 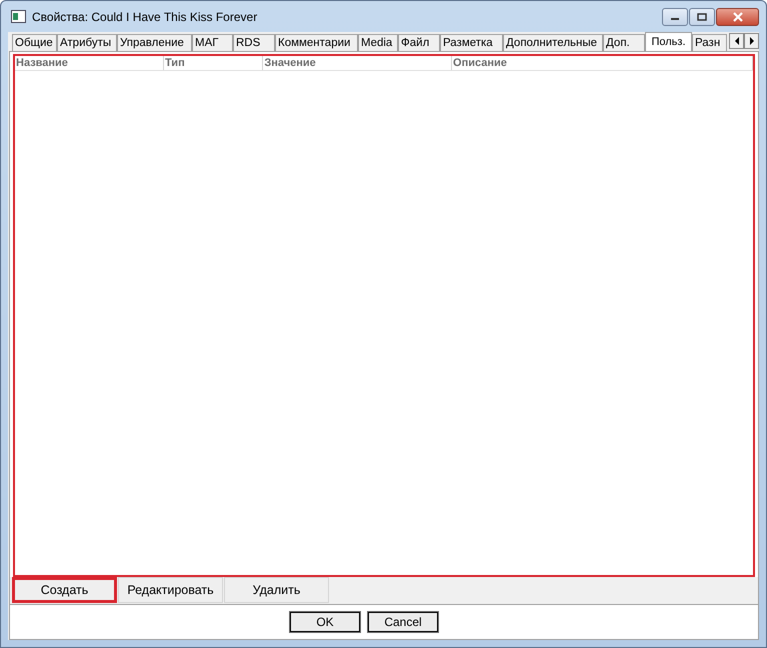 I want to click on dialog-button: OK, so click(x=325, y=622).